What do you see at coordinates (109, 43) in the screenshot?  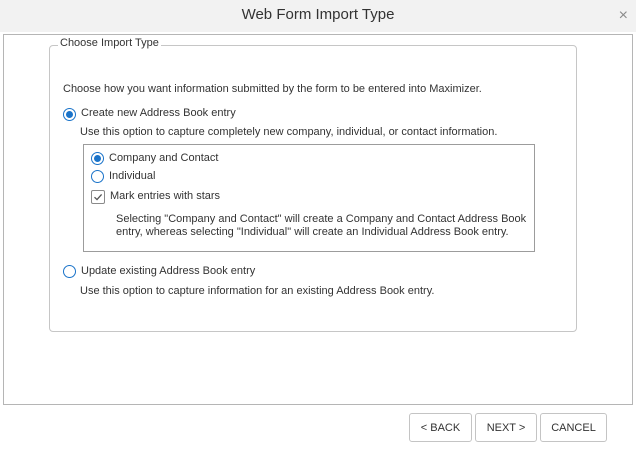 I see `import-type-legend: Choose Import Type` at bounding box center [109, 43].